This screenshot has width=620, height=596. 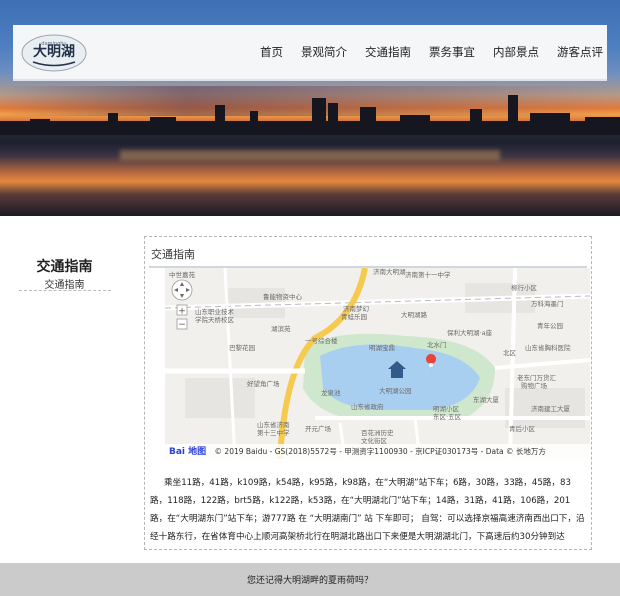 What do you see at coordinates (273, 424) in the screenshot?
I see `svg-text: 山东省济南` at bounding box center [273, 424].